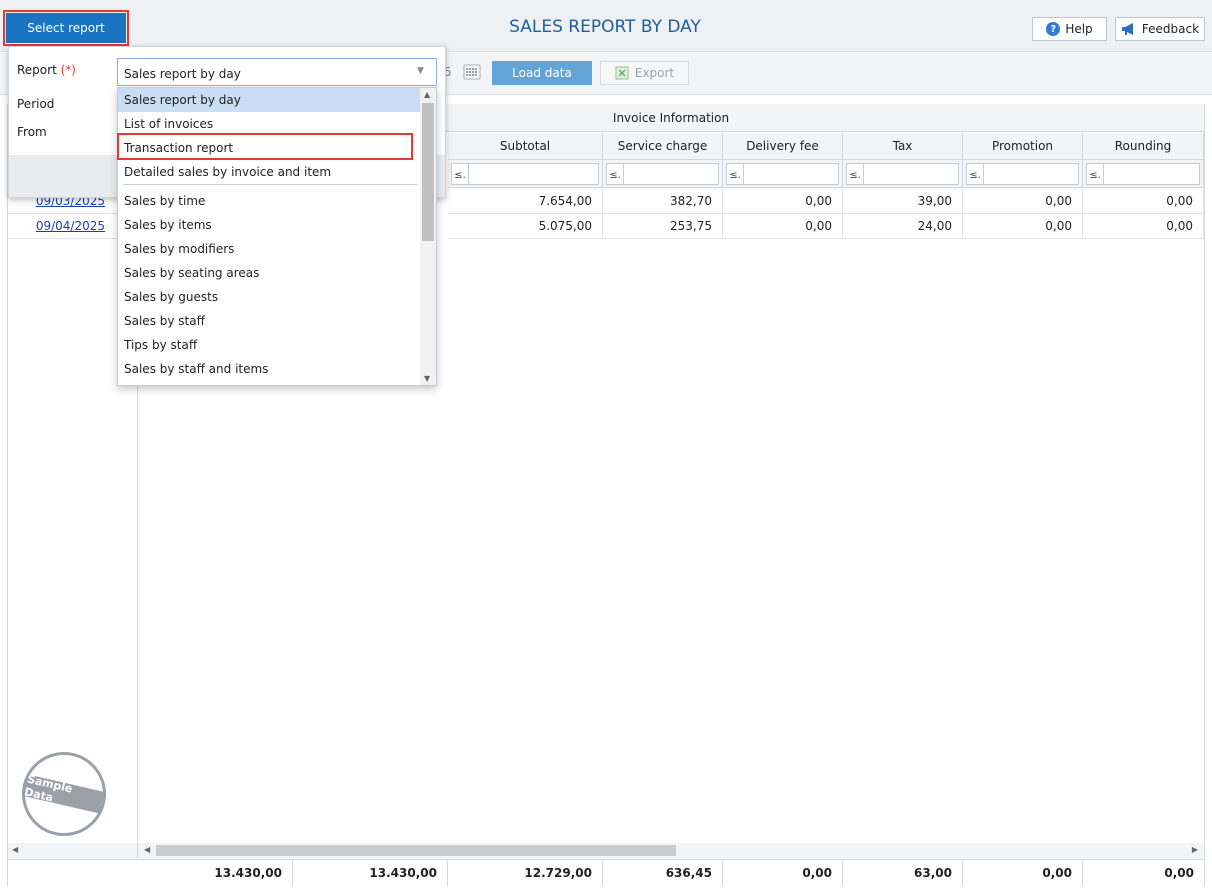 Image resolution: width=1212 pixels, height=894 pixels. Describe the element at coordinates (427, 378) in the screenshot. I see `scroll-down-icon: ▼` at that location.